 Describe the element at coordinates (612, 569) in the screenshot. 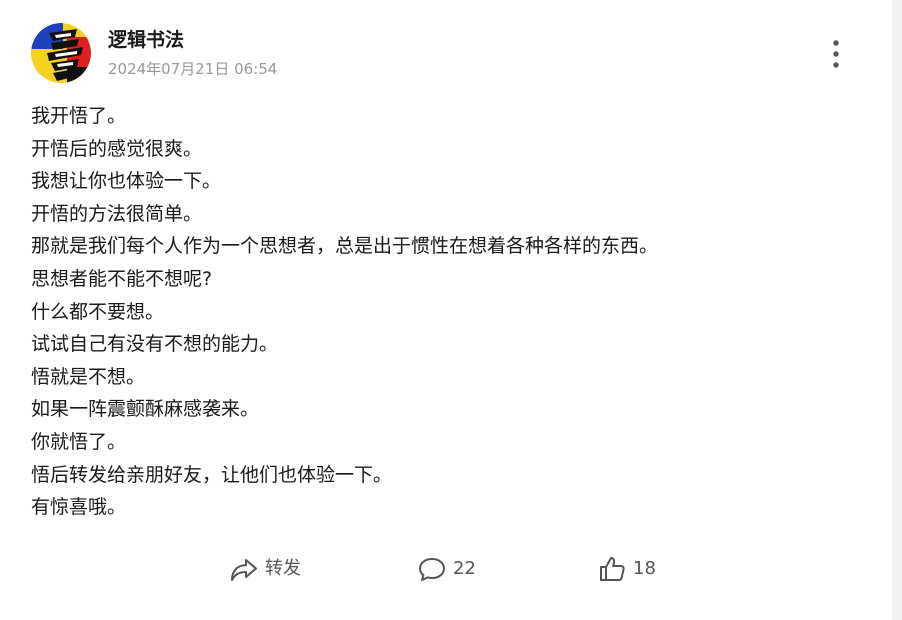

I see `thumbs-up-icon` at that location.